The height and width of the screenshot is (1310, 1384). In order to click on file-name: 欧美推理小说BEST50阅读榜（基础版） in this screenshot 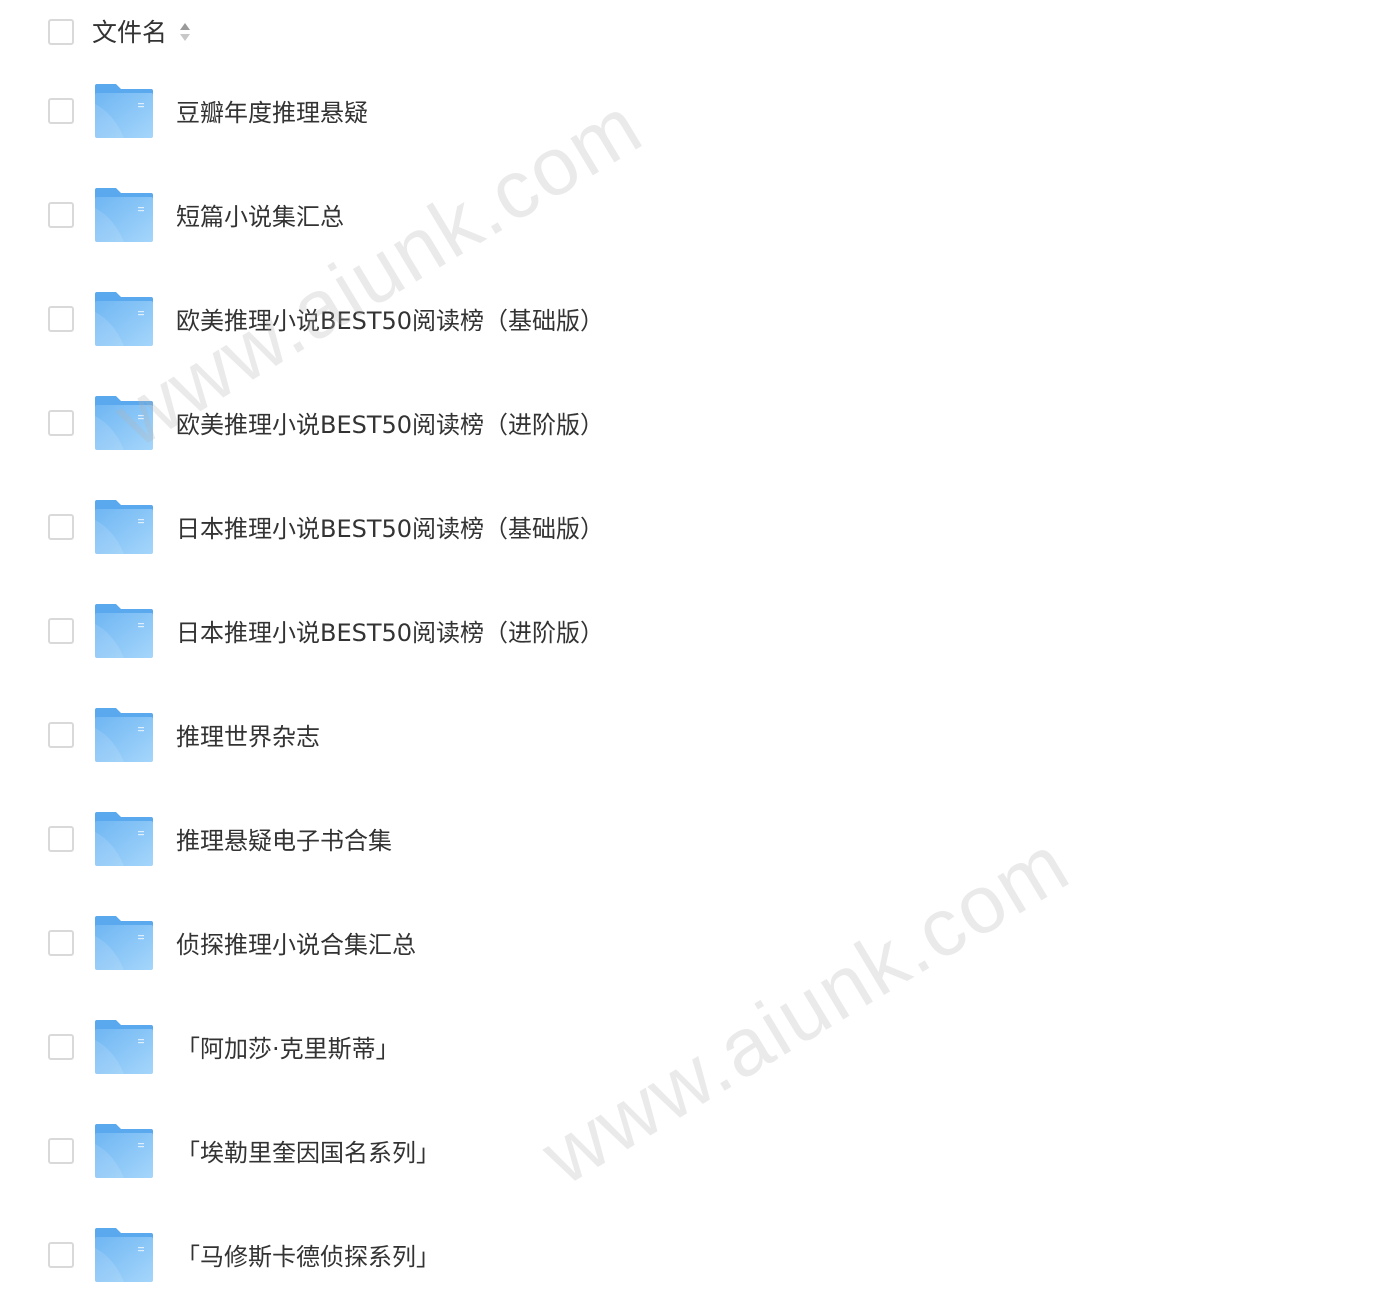, I will do `click(390, 321)`.